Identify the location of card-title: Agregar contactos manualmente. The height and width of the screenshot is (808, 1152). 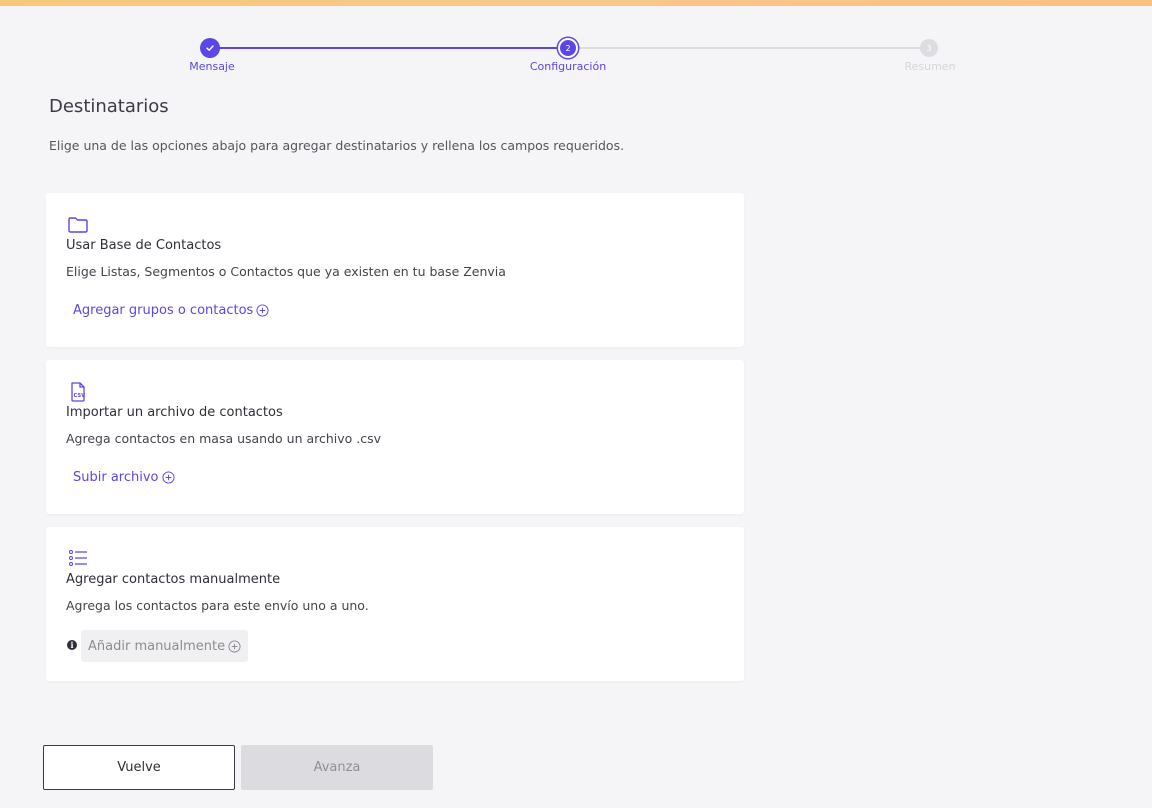
(173, 579).